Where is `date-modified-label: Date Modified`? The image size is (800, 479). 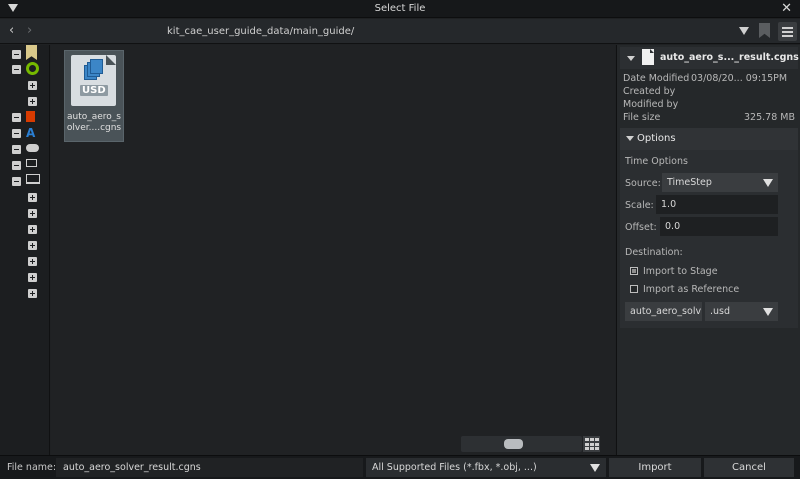 date-modified-label: Date Modified is located at coordinates (656, 78).